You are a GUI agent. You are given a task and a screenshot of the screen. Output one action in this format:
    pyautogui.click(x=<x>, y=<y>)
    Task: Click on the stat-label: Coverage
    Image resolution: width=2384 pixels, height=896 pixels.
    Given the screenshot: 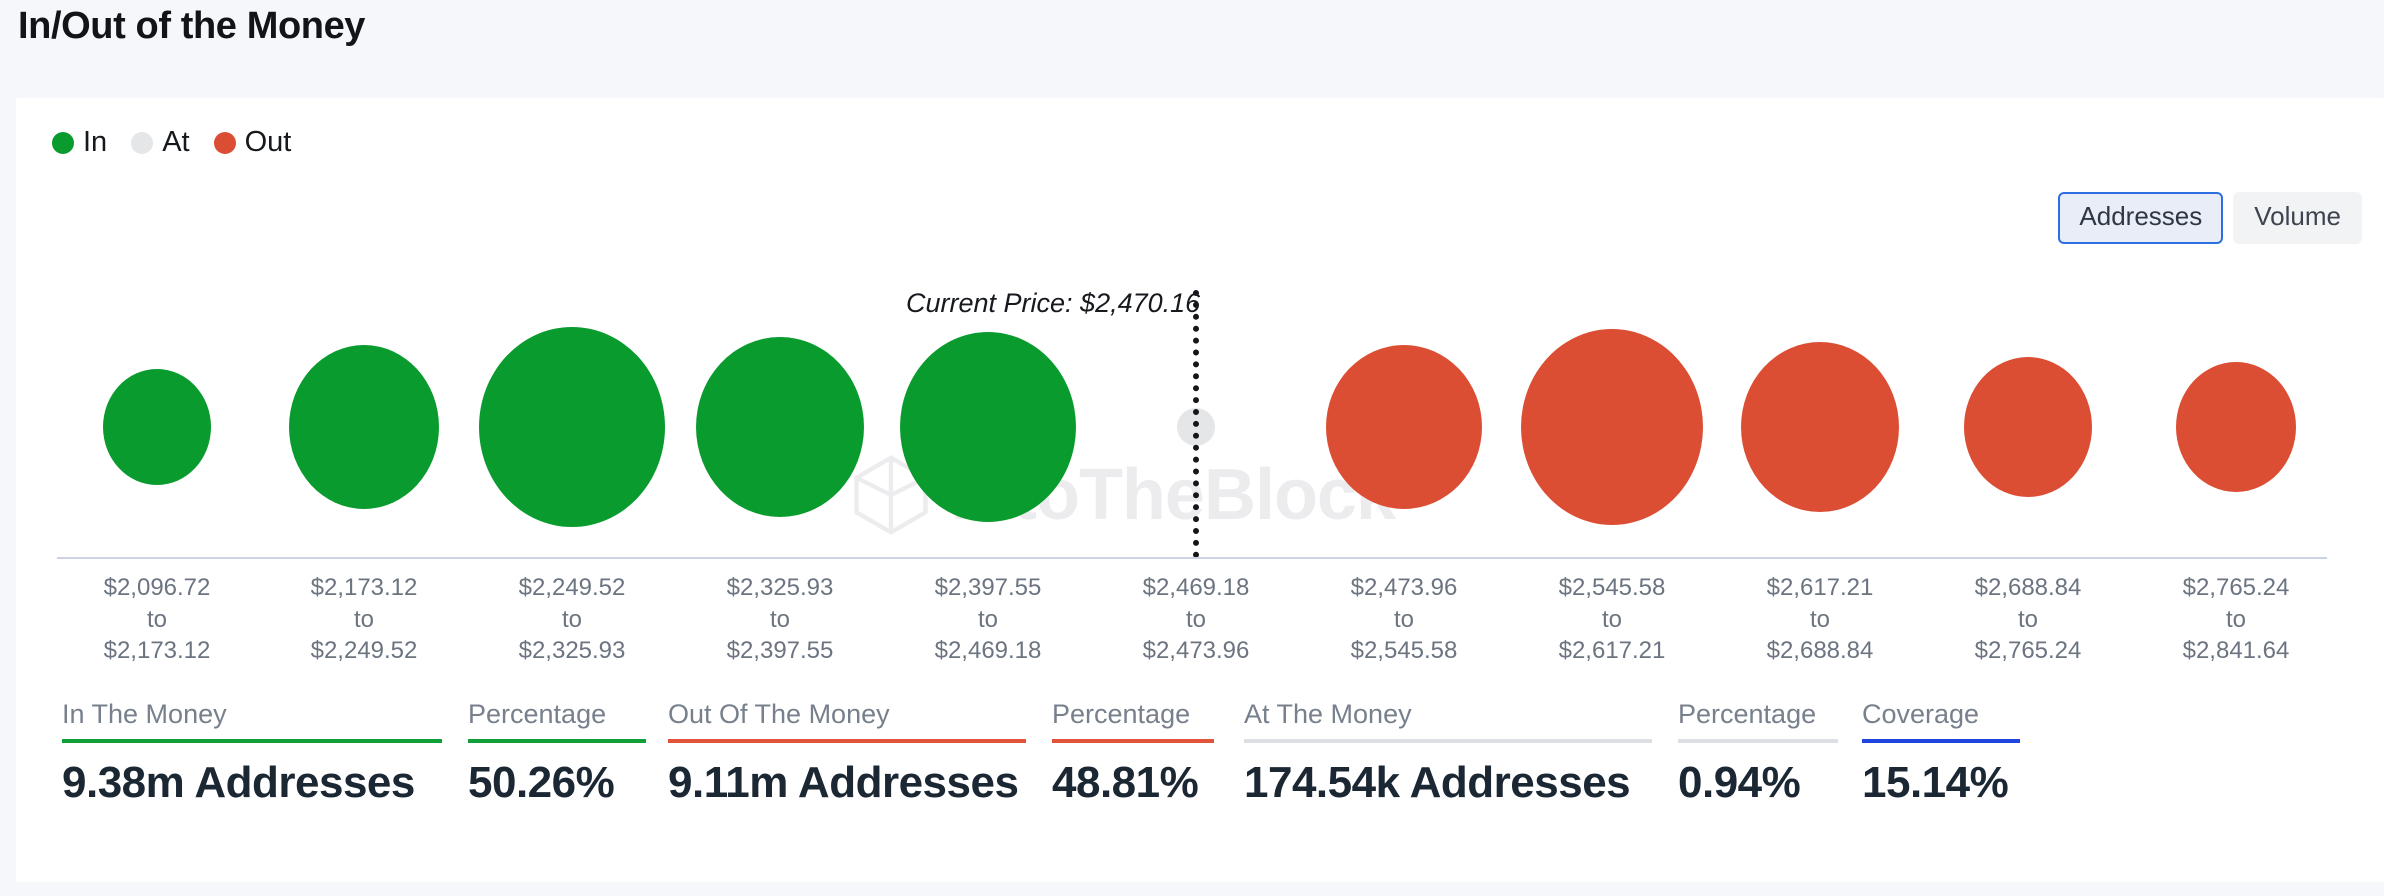 What is the action you would take?
    pyautogui.click(x=1921, y=714)
    